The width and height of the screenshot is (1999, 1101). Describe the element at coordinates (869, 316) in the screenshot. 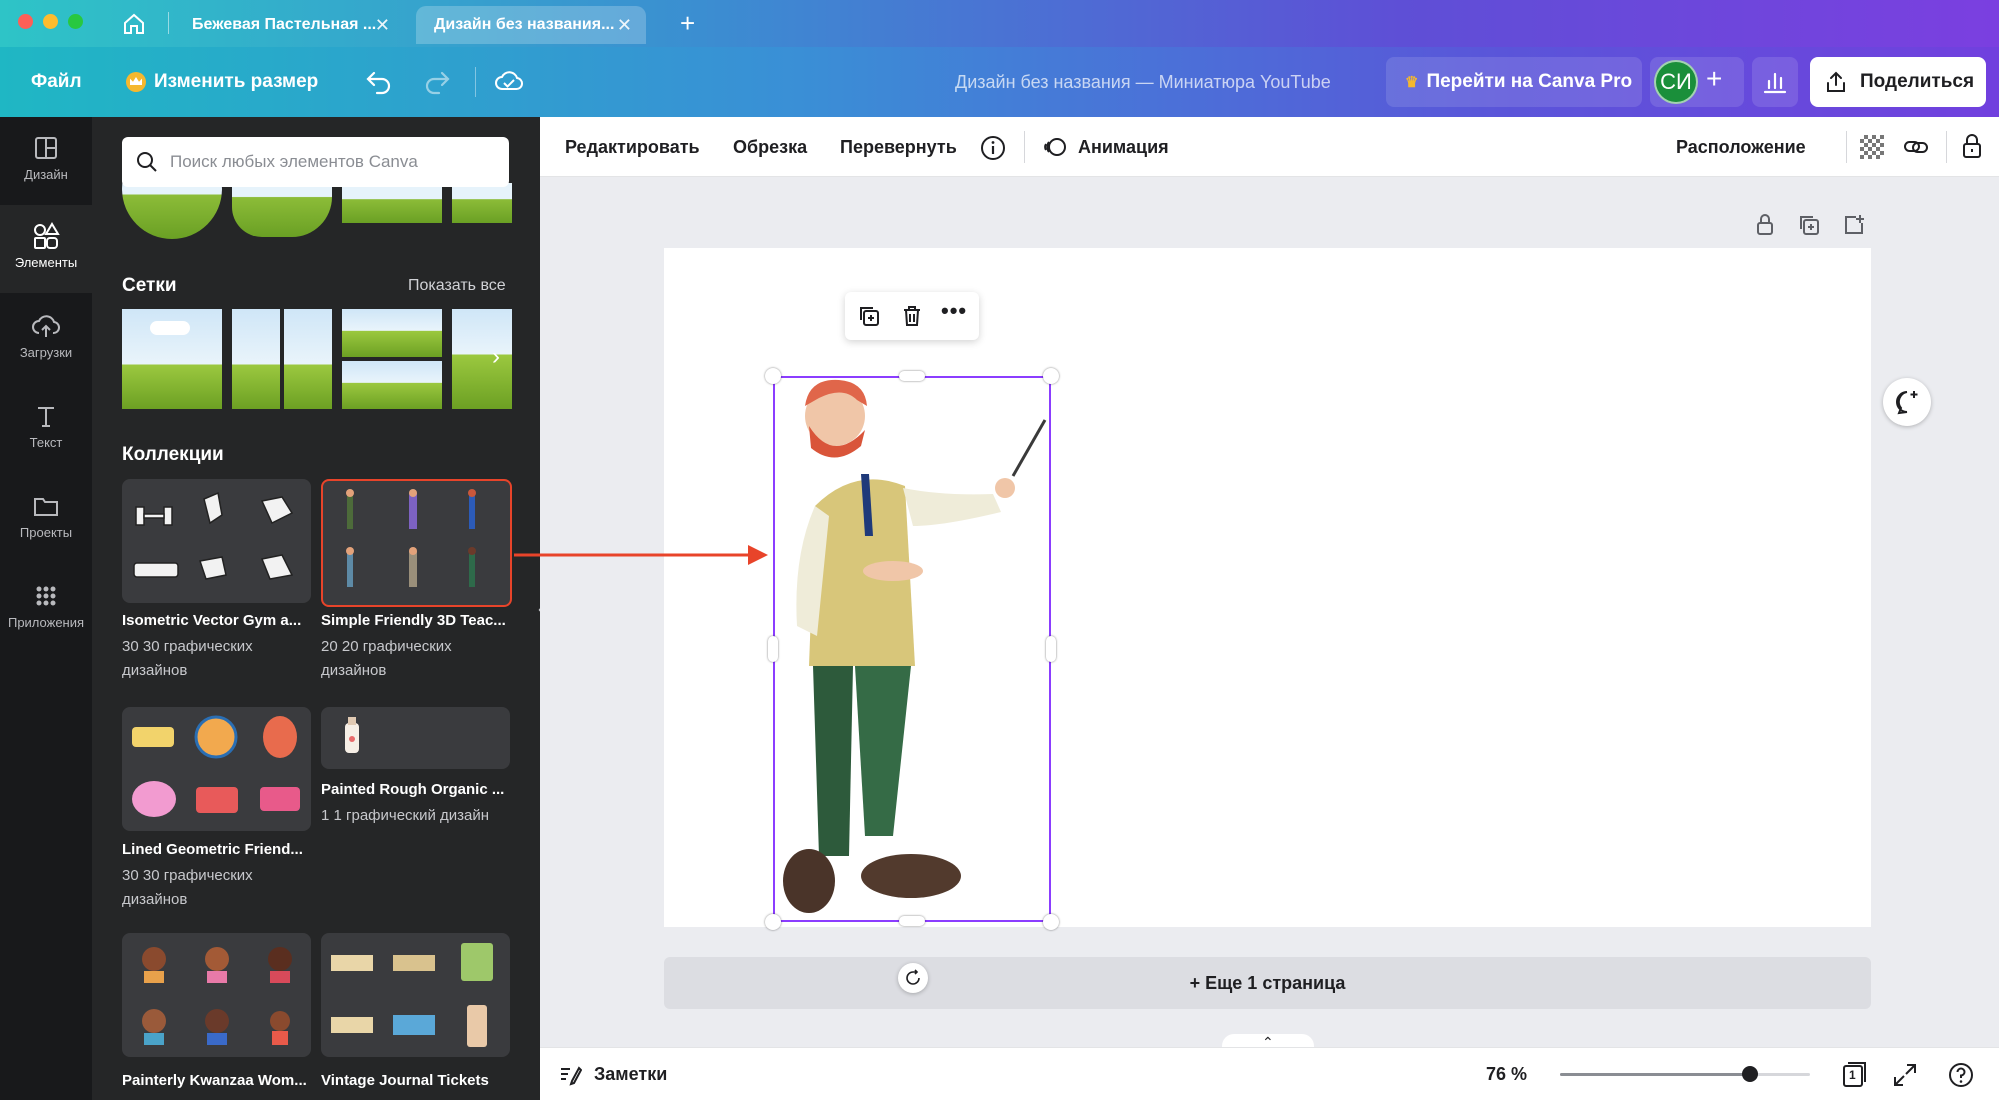

I see `duplicate-icon` at that location.